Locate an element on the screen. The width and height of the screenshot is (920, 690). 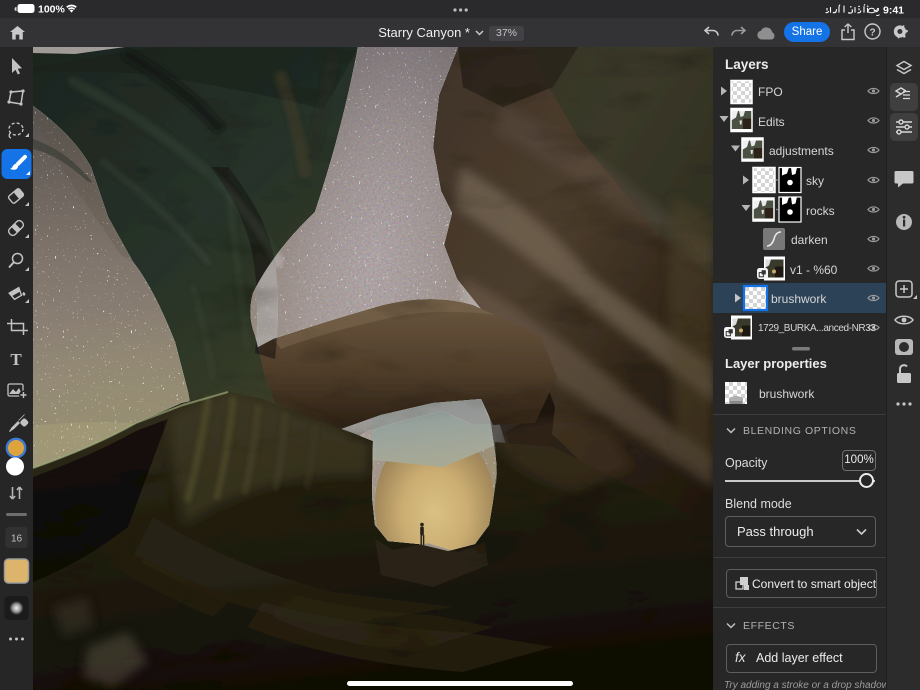
svg-text: T is located at coordinates (16, 359).